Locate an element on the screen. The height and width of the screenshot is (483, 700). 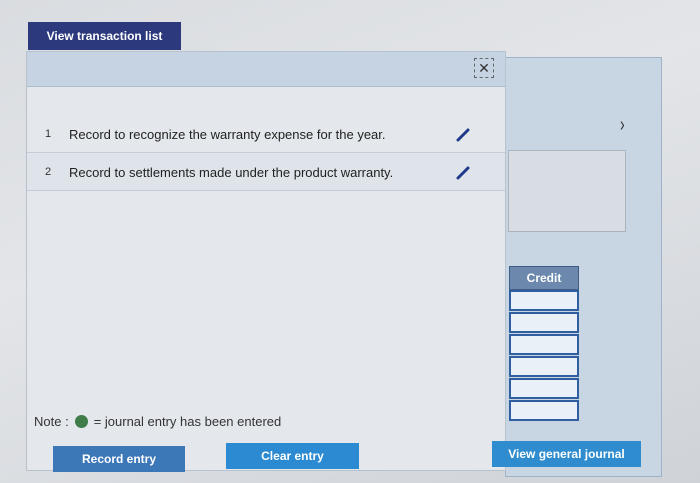
clear-entry-button: Clear entry is located at coordinates (292, 456).